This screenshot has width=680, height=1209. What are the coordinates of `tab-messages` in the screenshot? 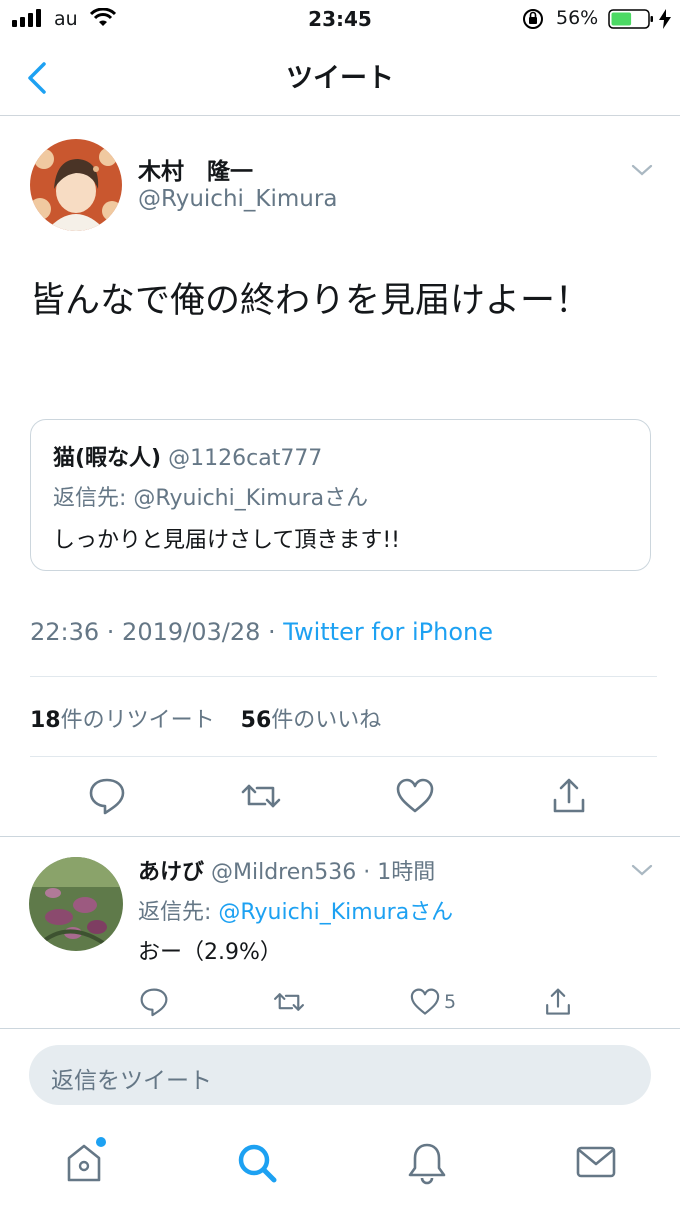 It's located at (597, 1163).